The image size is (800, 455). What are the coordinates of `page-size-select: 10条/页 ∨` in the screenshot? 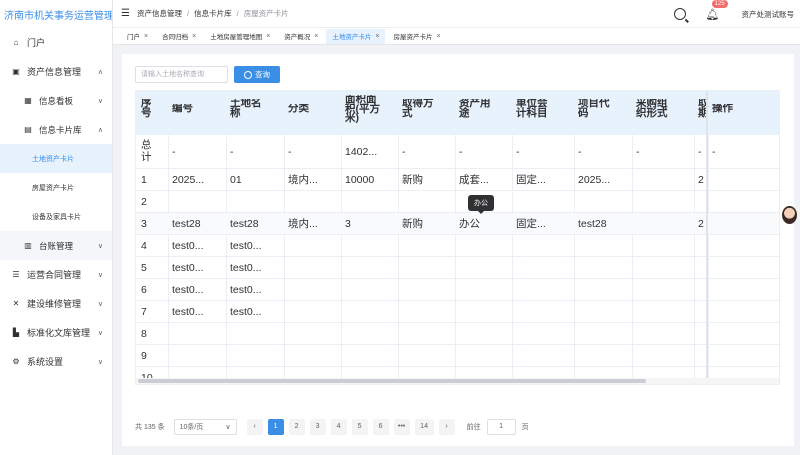 It's located at (205, 426).